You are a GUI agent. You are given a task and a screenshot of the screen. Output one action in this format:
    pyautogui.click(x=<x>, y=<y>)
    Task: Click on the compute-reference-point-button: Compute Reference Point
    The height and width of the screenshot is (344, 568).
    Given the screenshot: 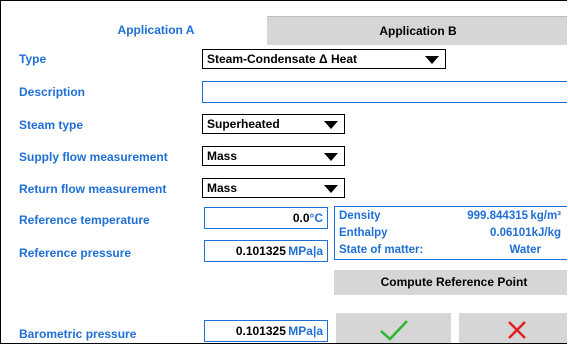 What is the action you would take?
    pyautogui.click(x=450, y=282)
    